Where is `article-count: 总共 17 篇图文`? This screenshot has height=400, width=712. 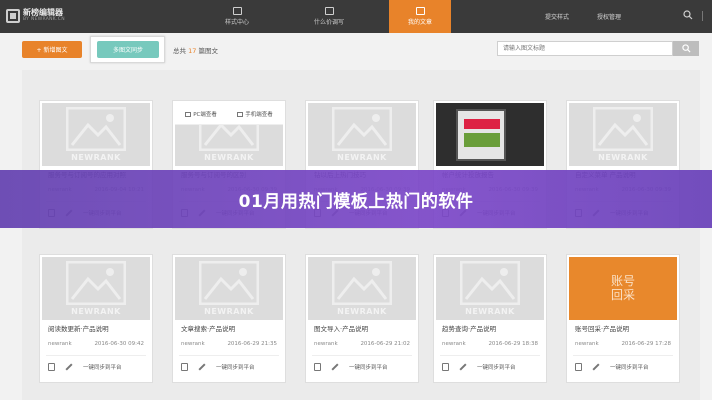
article-count: 总共 17 篇图文 is located at coordinates (195, 51).